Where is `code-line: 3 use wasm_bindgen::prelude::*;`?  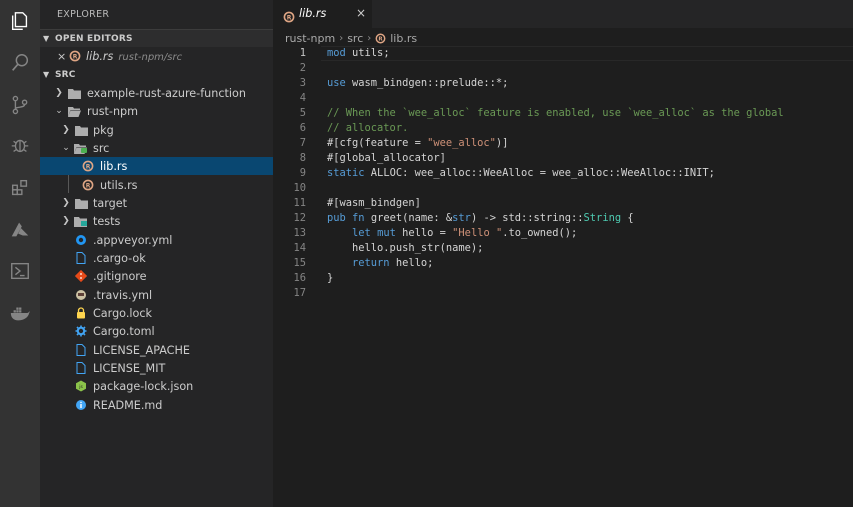 code-line: 3 use wasm_bindgen::prelude::*; is located at coordinates (563, 83).